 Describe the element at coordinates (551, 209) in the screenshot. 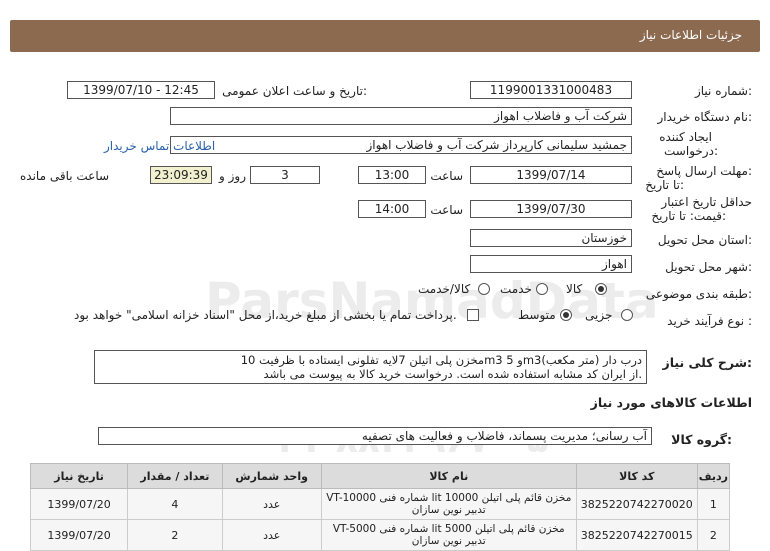

I see `validity-date-field: 1399/07/30` at that location.